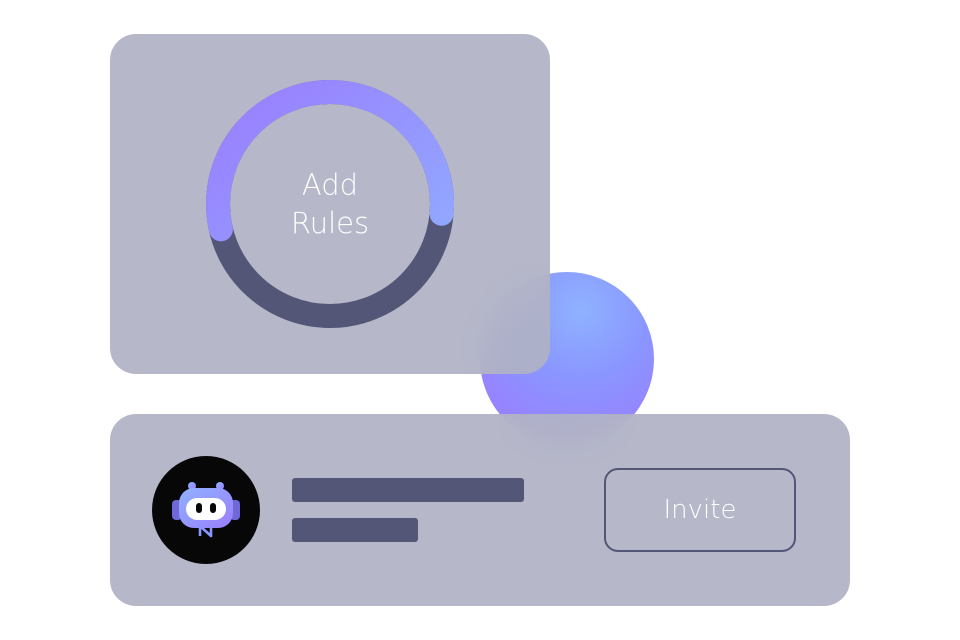 Image resolution: width=960 pixels, height=640 pixels. What do you see at coordinates (408, 490) in the screenshot?
I see `name-placeholder` at bounding box center [408, 490].